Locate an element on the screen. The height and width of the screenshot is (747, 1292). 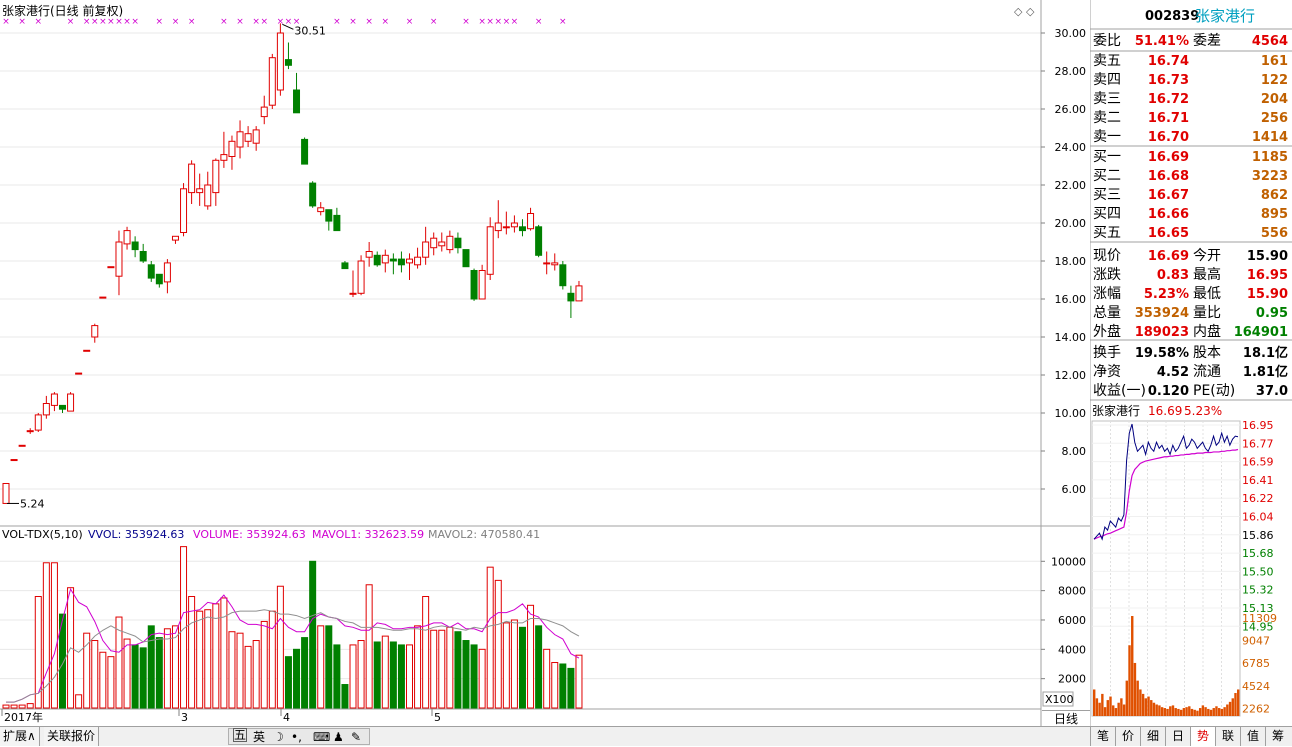
order-level-volume: 556 is located at coordinates (1274, 233).